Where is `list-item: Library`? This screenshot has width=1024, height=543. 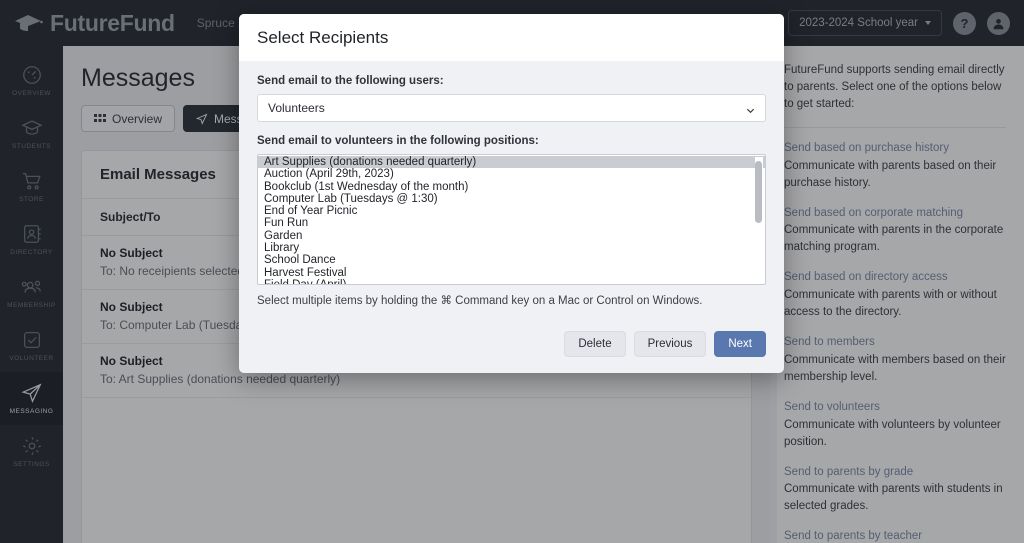
list-item: Library is located at coordinates (511, 248).